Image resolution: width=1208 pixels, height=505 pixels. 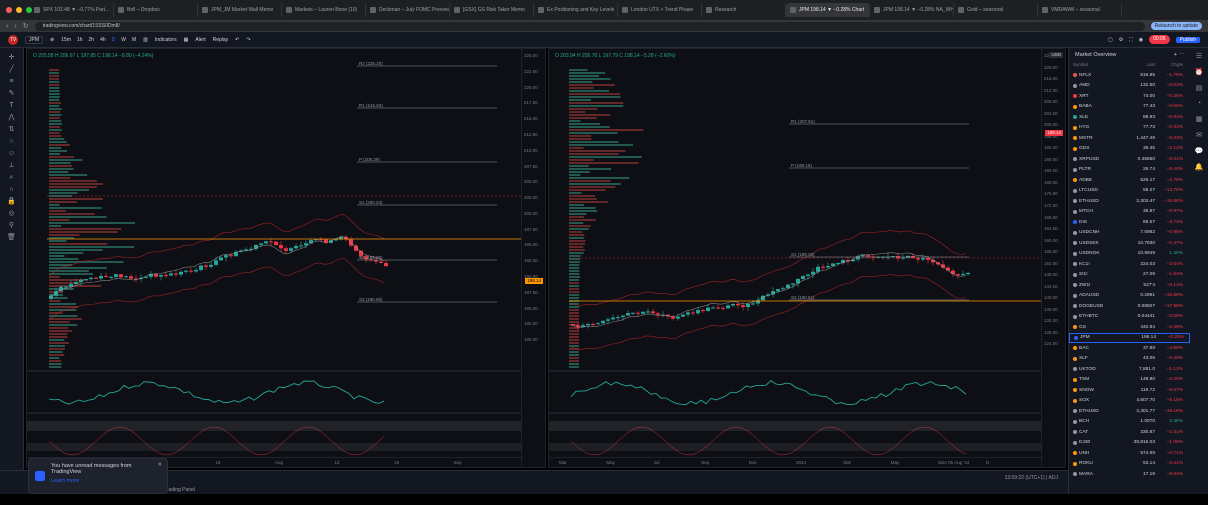 I want to click on redo-icon: ↷, so click(x=248, y=40).